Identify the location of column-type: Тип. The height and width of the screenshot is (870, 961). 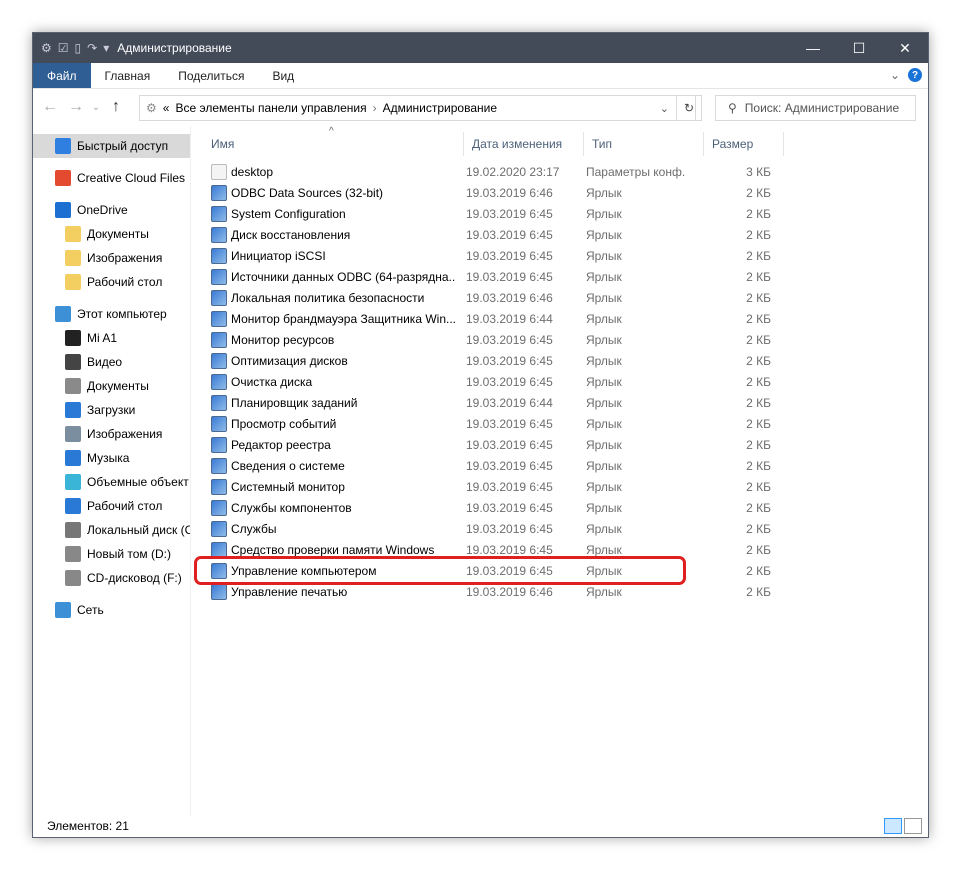
(644, 144).